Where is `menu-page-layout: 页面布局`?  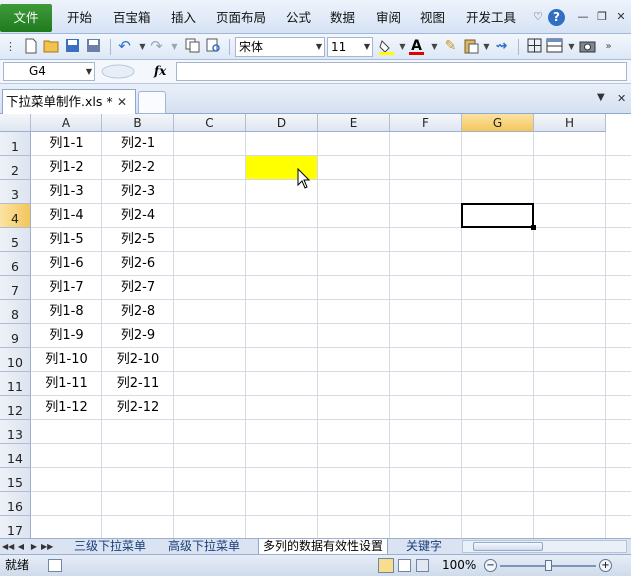 menu-page-layout: 页面布局 is located at coordinates (241, 17).